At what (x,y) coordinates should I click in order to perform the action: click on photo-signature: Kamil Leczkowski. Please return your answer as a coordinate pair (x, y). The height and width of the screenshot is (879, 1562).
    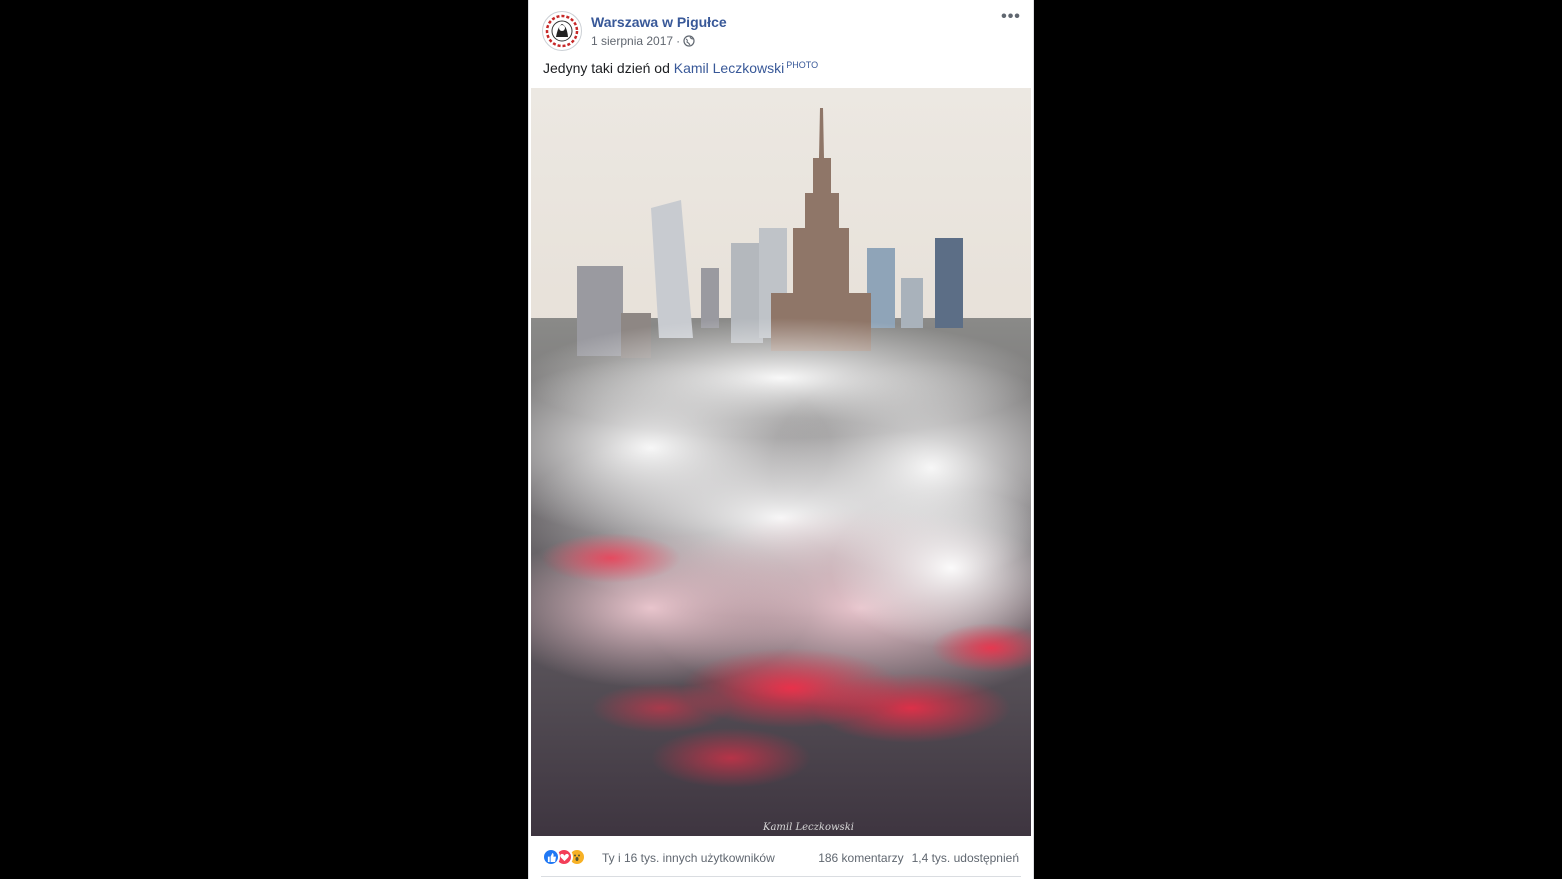
    Looking at the image, I should click on (808, 827).